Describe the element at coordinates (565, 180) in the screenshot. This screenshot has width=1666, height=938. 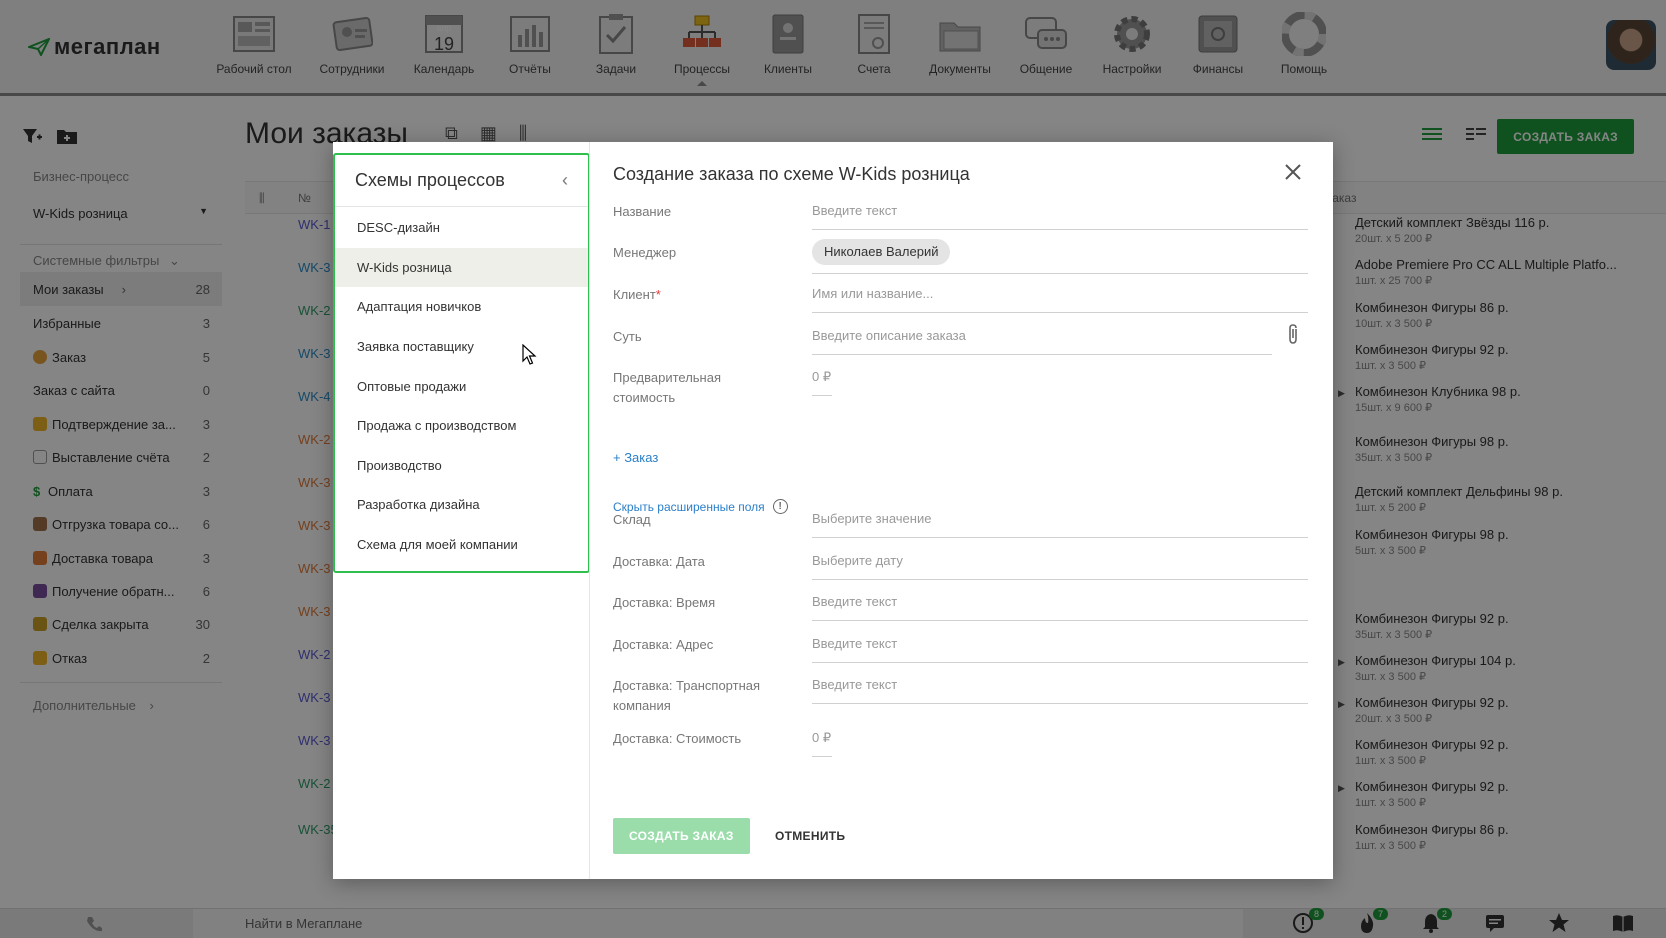
I see `chevron-left-icon: ‹` at that location.